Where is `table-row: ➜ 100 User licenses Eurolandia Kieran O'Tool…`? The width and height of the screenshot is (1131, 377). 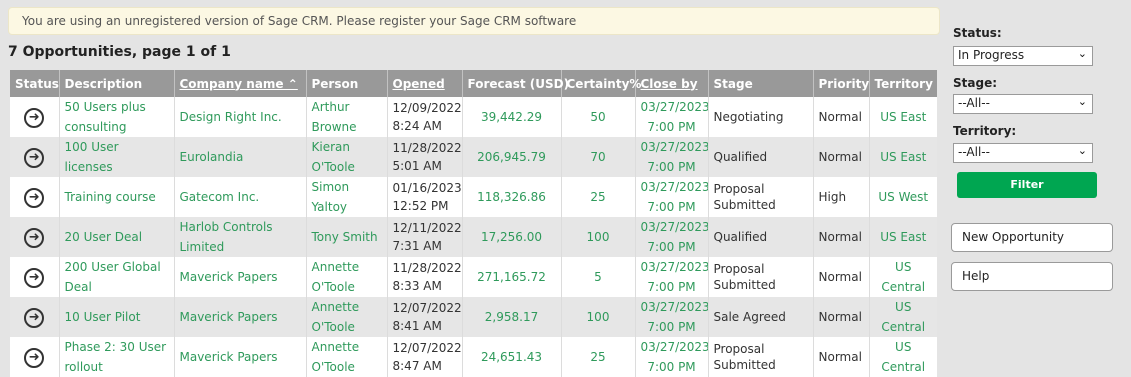 table-row: ➜ 100 User licenses Eurolandia Kieran O'Tool… is located at coordinates (473, 157).